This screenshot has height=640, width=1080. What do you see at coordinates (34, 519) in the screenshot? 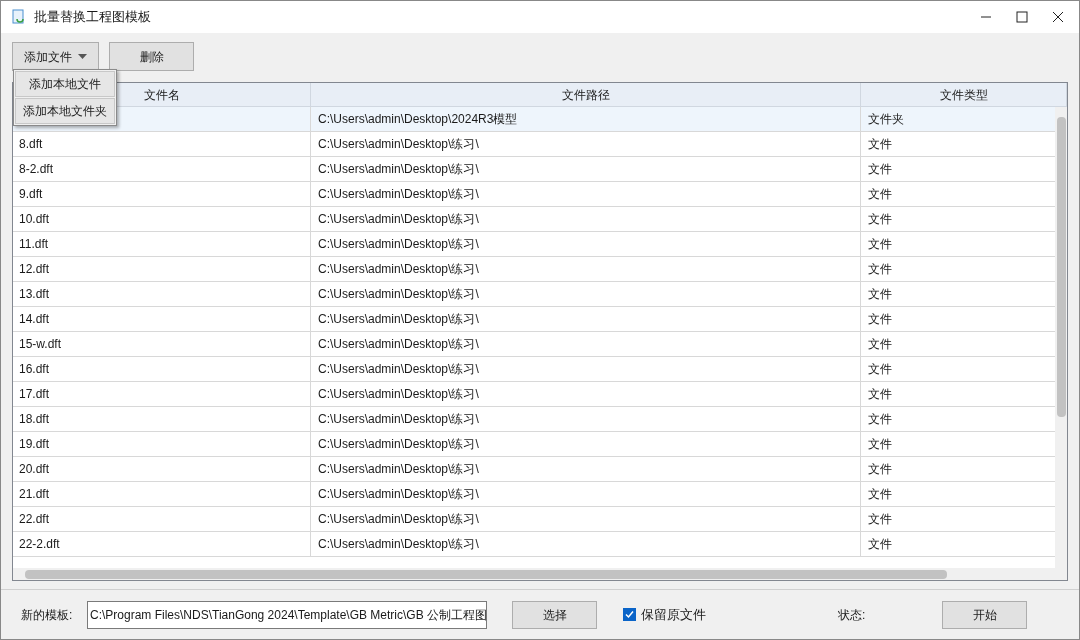
I see `file-name-cell-text: 22.dft` at bounding box center [34, 519].